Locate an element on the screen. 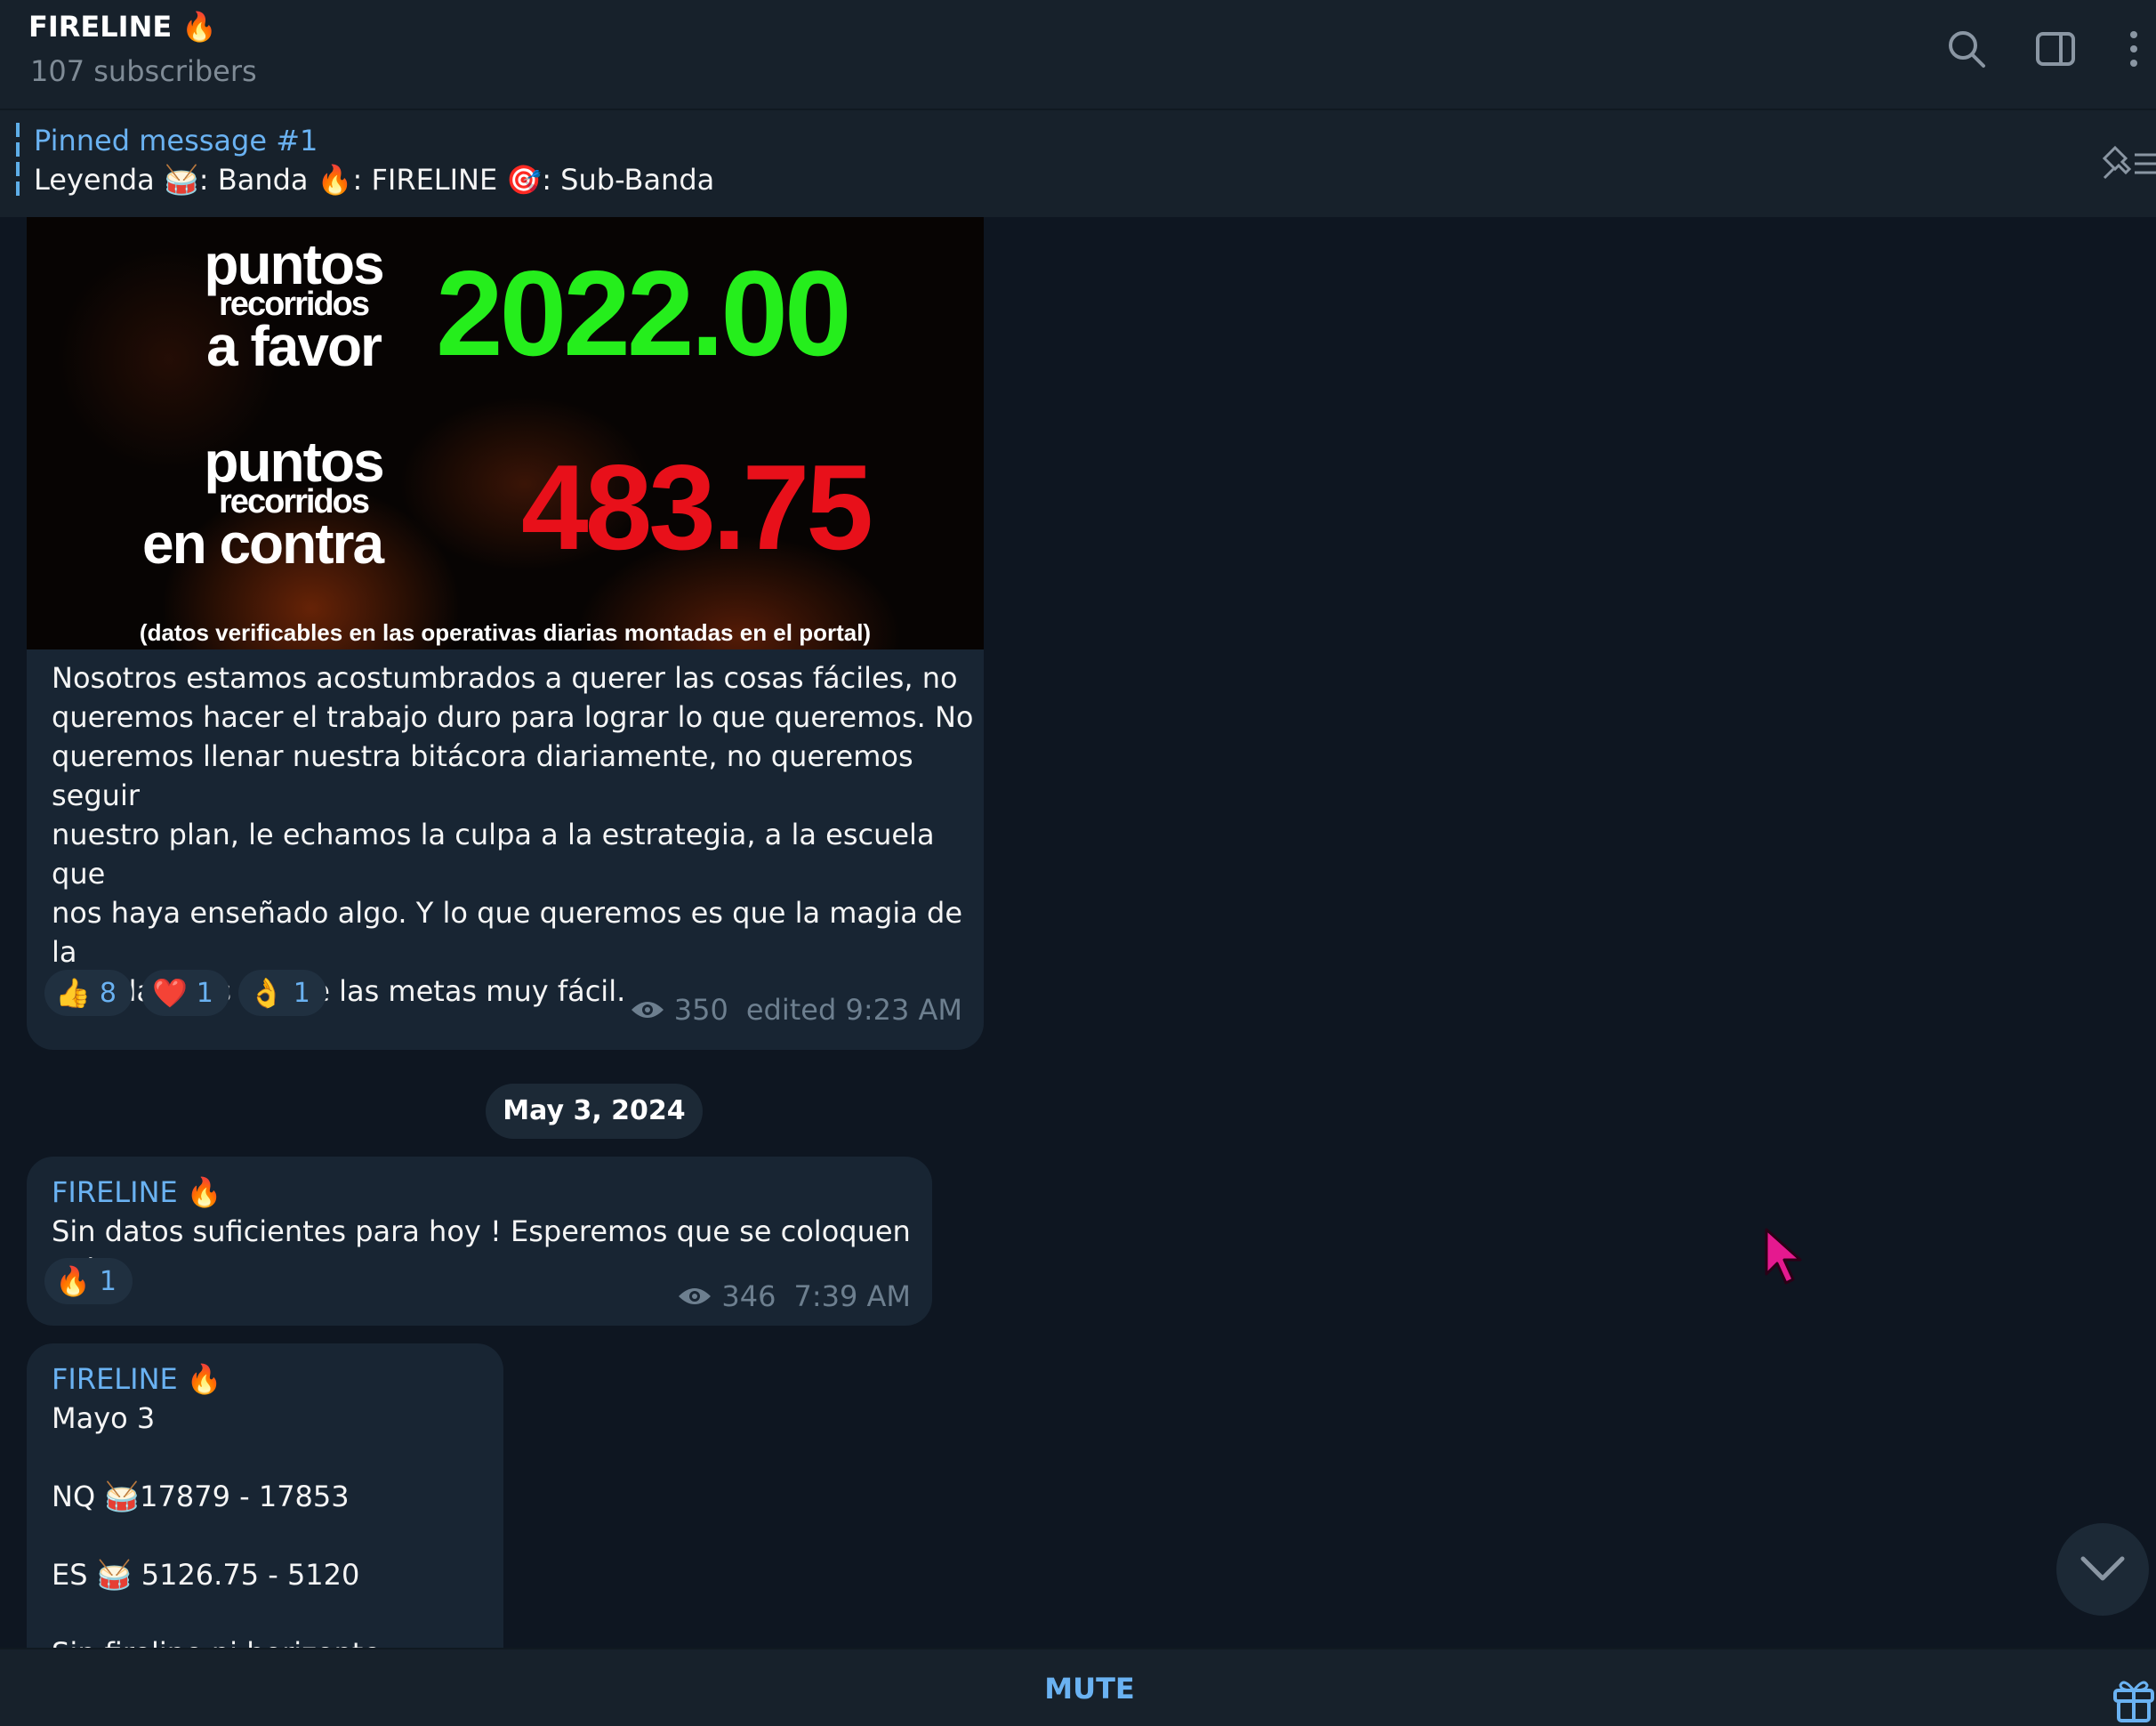  views-count: 350 is located at coordinates (700, 1010).